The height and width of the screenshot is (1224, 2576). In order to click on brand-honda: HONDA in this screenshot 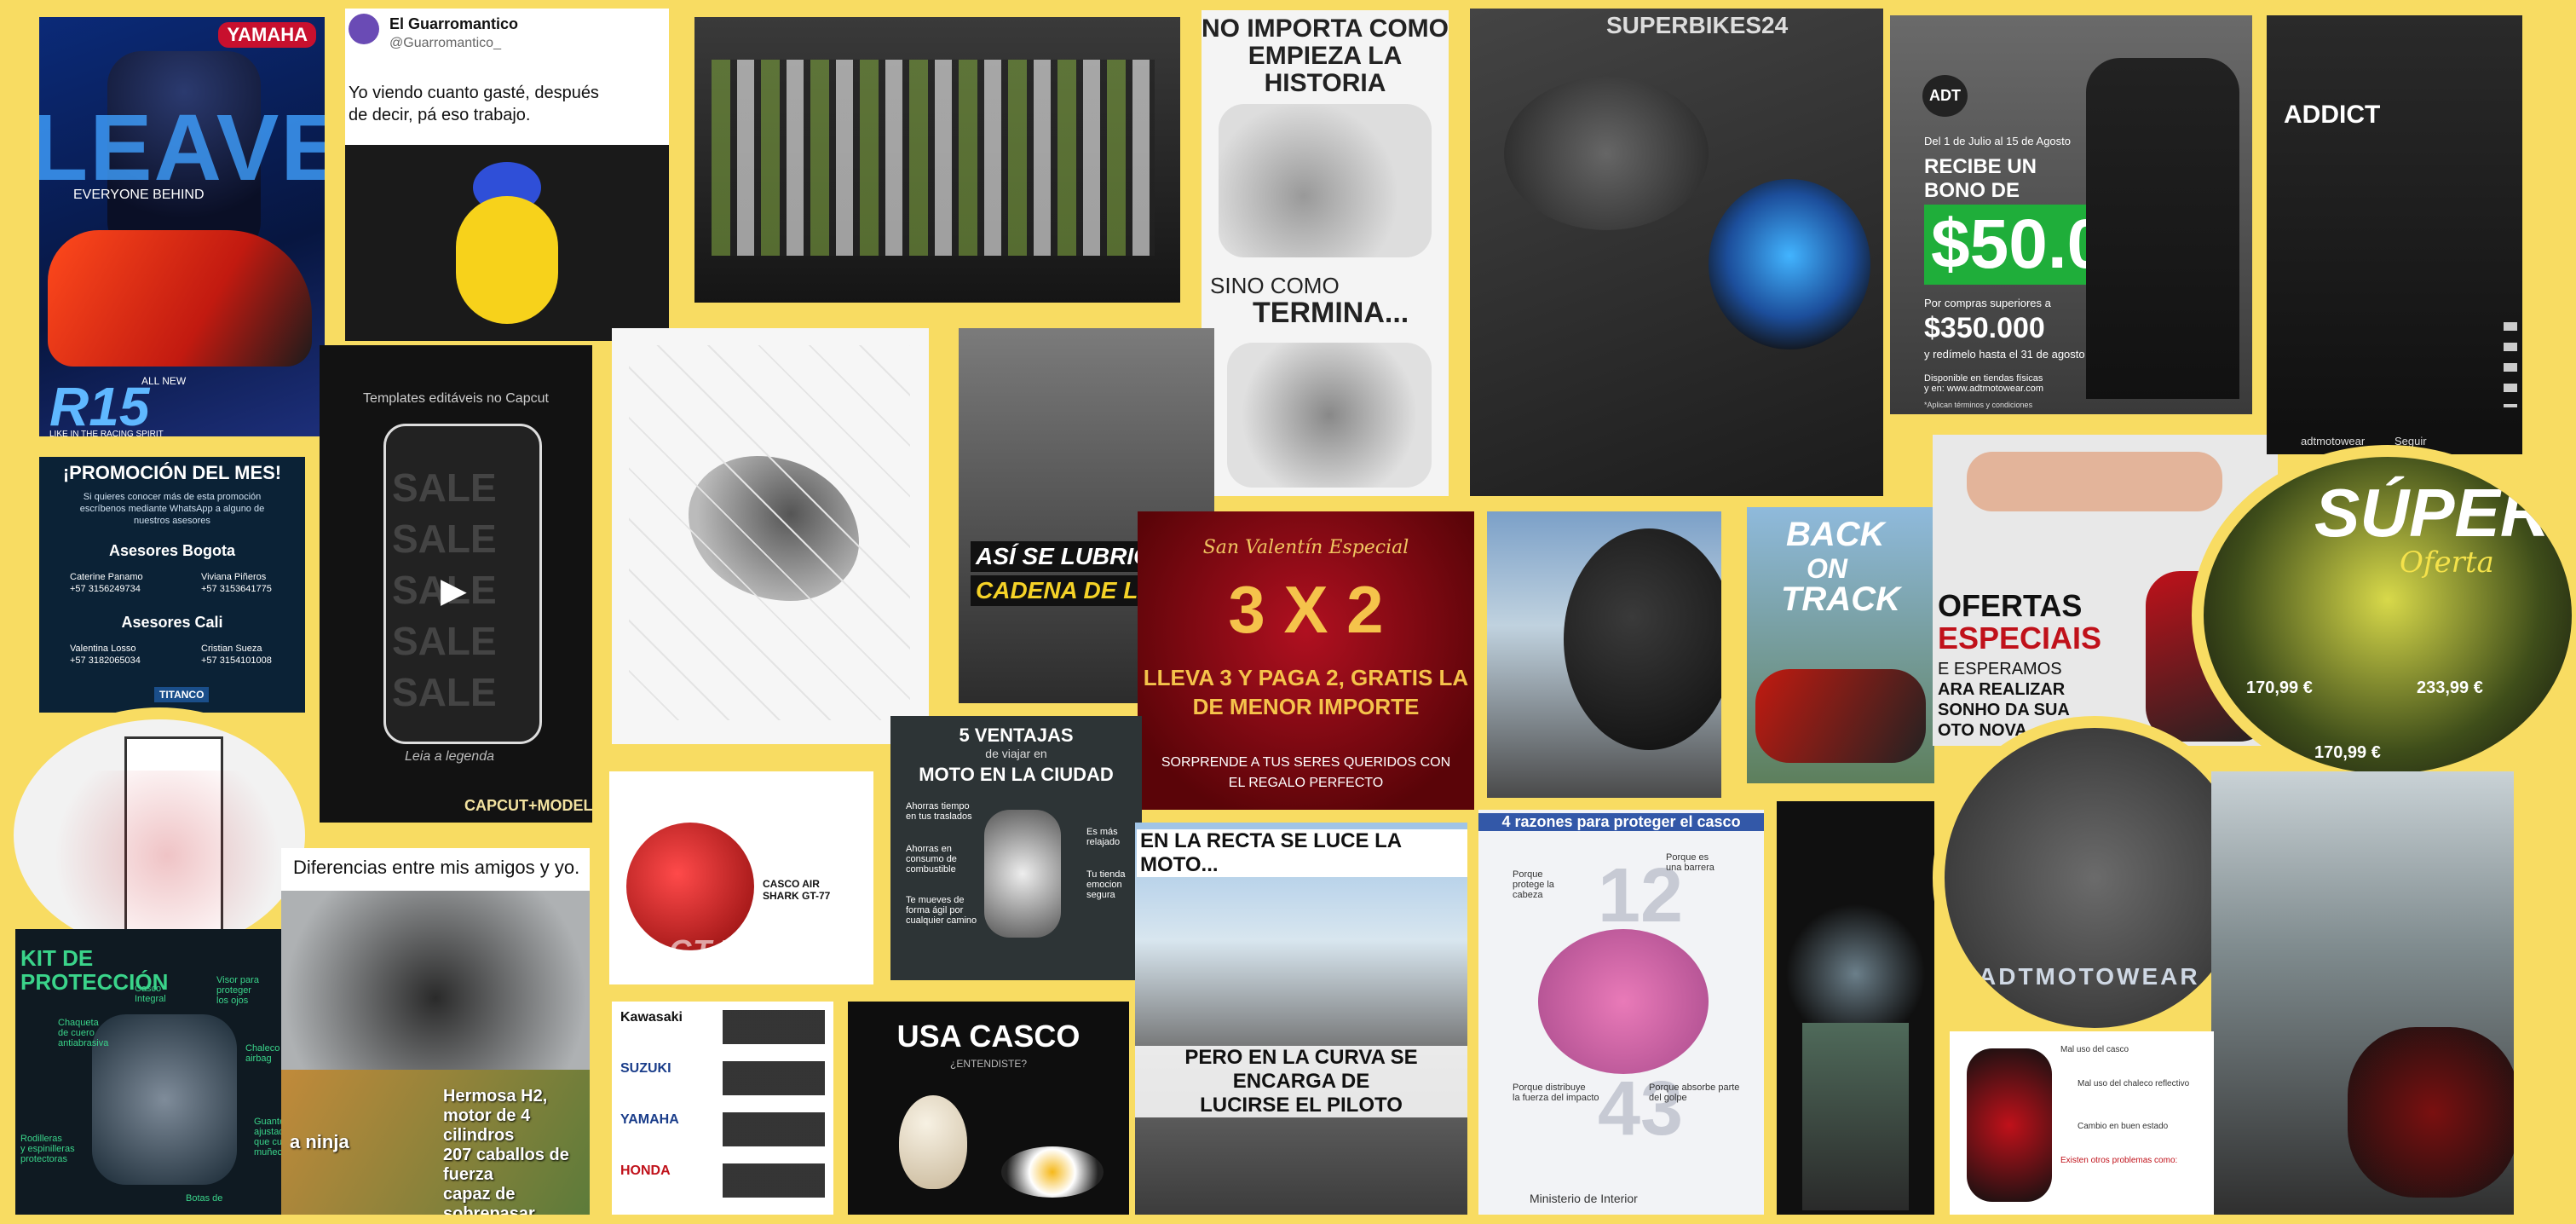, I will do `click(645, 1170)`.